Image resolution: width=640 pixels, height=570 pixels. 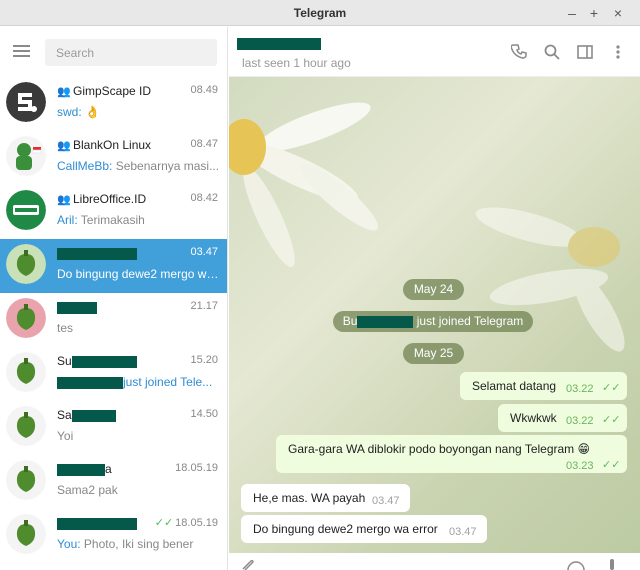 I want to click on chat-preview: Terimakasih, so click(x=111, y=220).